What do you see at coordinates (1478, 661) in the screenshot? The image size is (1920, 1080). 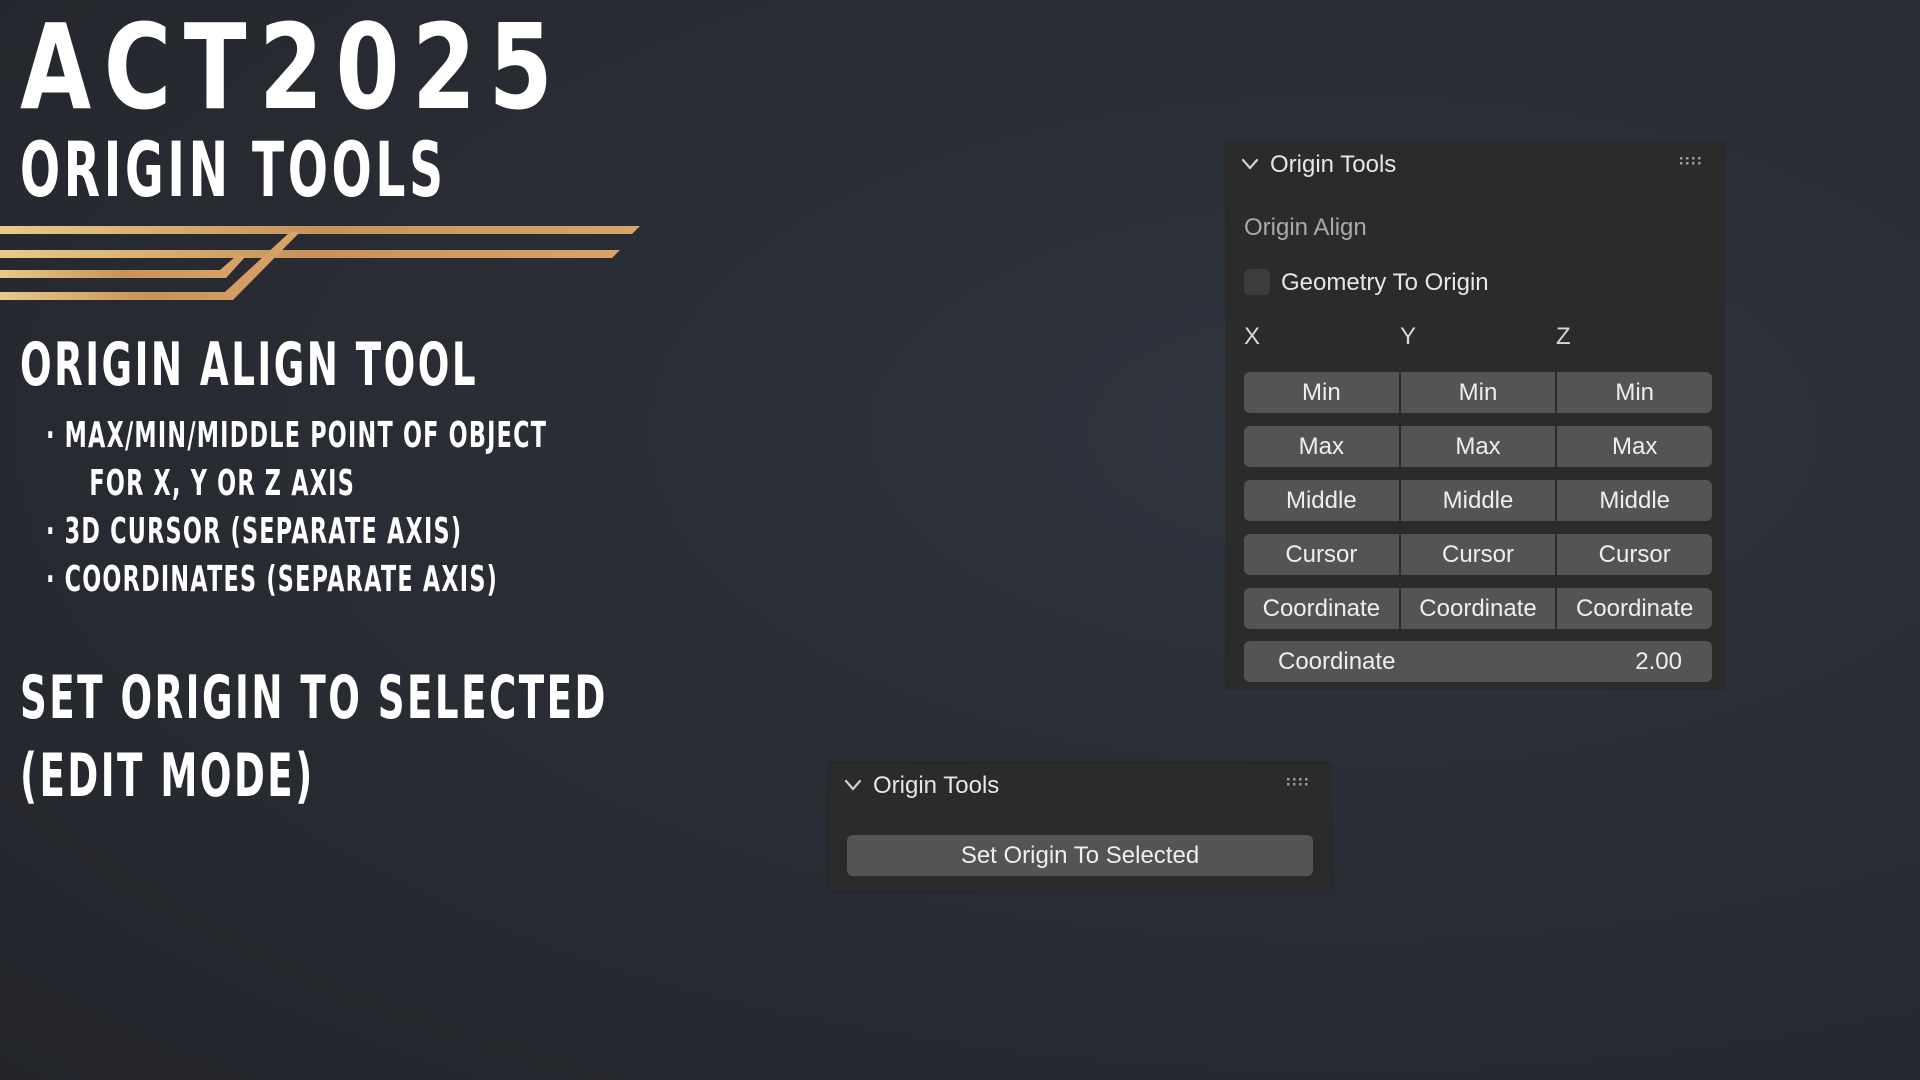 I see `coordinate-value-field: Coordinate 2.00` at bounding box center [1478, 661].